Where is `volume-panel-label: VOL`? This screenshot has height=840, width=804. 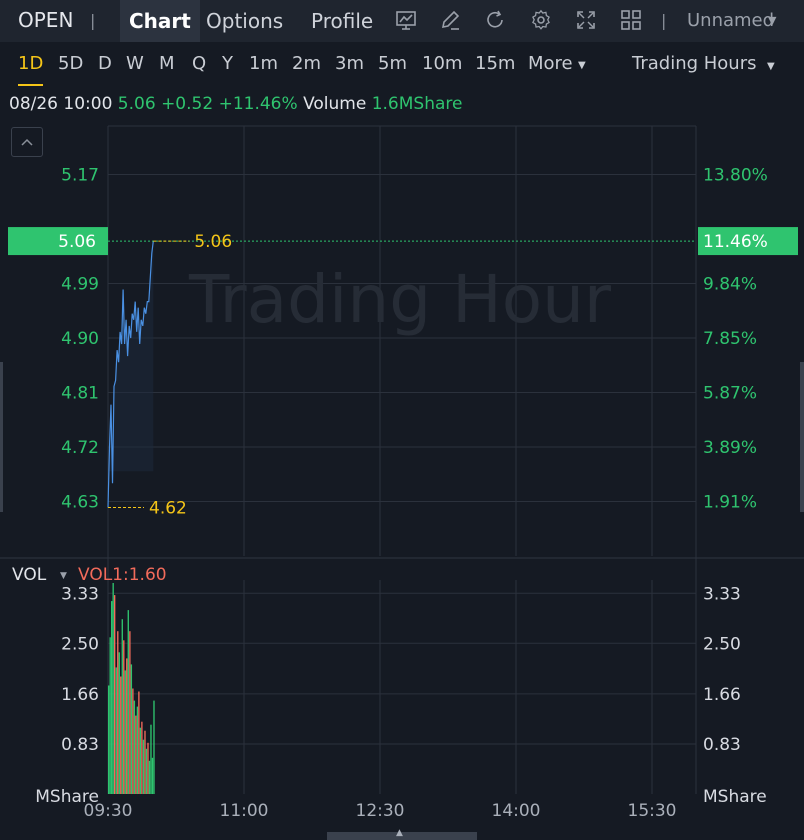 volume-panel-label: VOL is located at coordinates (29, 575).